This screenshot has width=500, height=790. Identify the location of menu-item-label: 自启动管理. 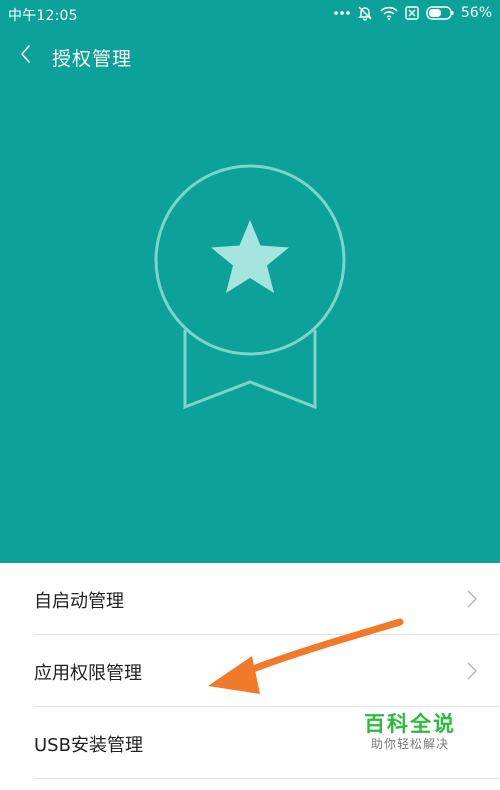
(79, 601).